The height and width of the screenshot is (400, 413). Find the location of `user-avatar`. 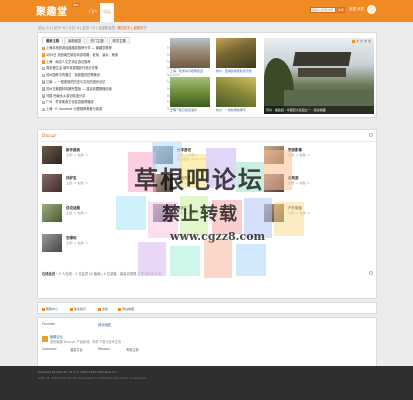

user-avatar is located at coordinates (371, 9).